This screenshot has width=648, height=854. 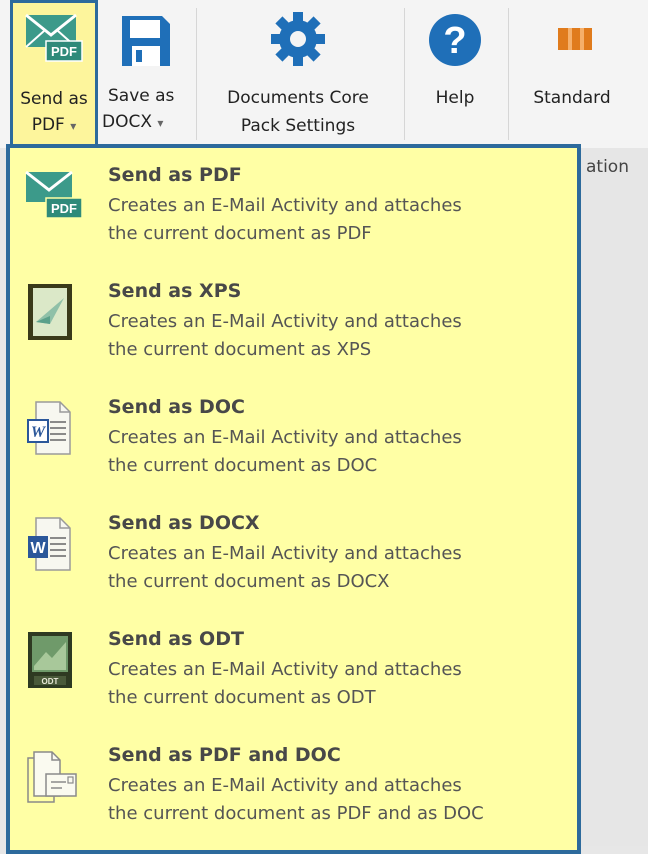 What do you see at coordinates (54, 125) in the screenshot?
I see `send-as-pdf-label-line2: PDF ▾` at bounding box center [54, 125].